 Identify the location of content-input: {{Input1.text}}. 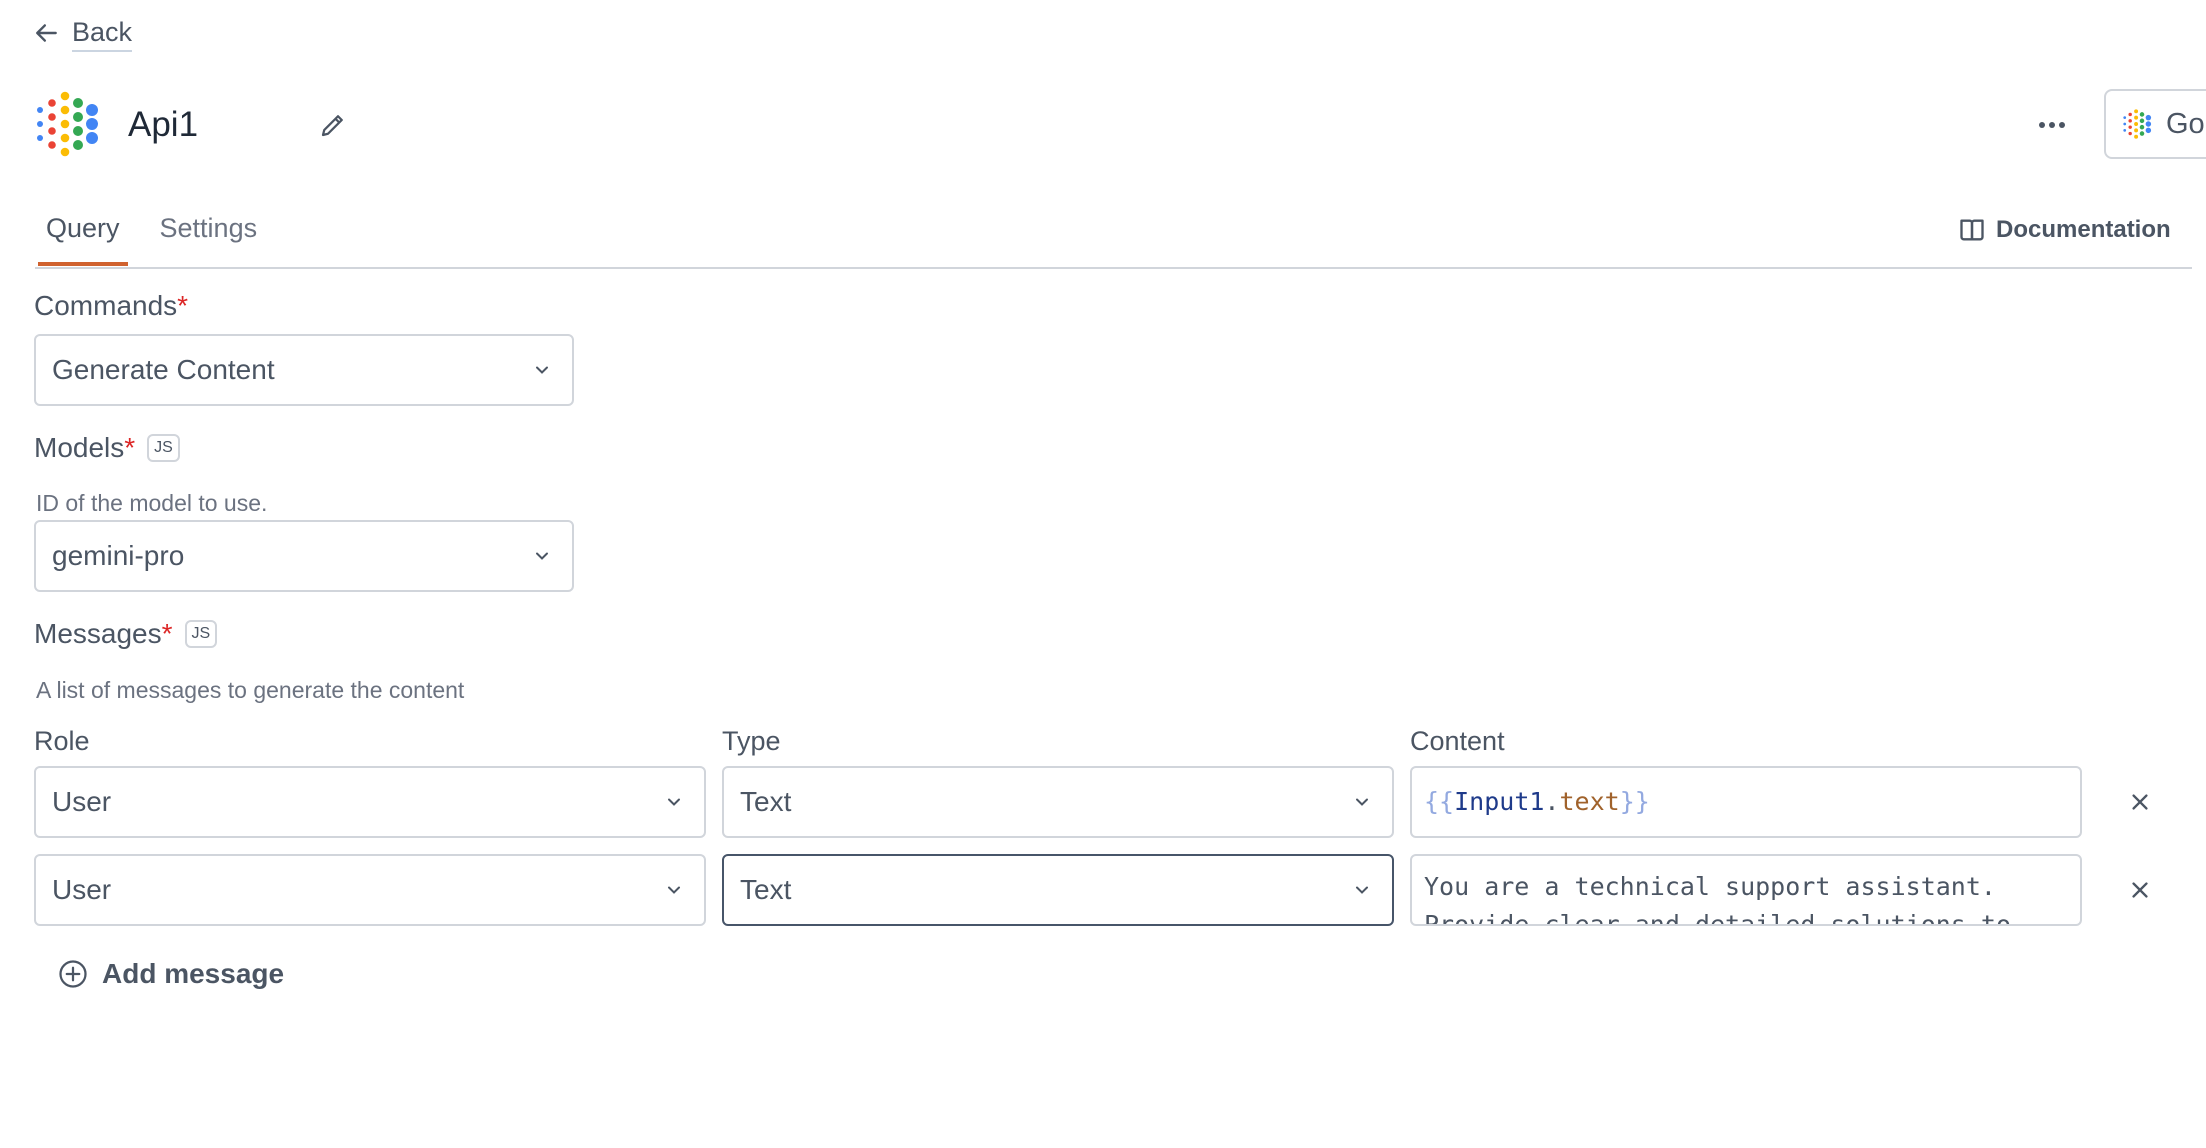
(1746, 802).